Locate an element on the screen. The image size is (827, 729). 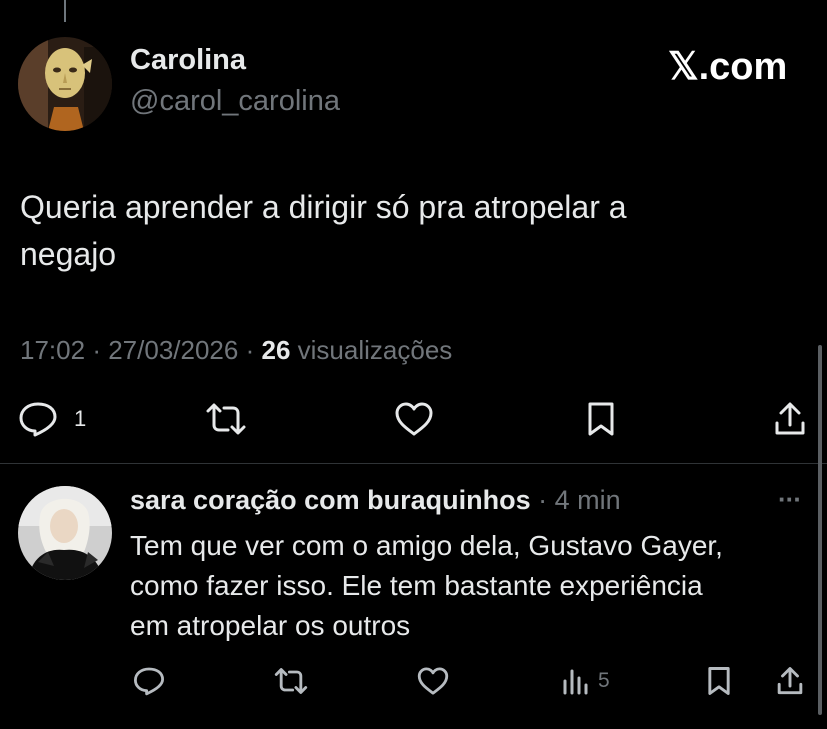
reply-header: sara coração com buraquinhos · 4 min is located at coordinates (375, 500).